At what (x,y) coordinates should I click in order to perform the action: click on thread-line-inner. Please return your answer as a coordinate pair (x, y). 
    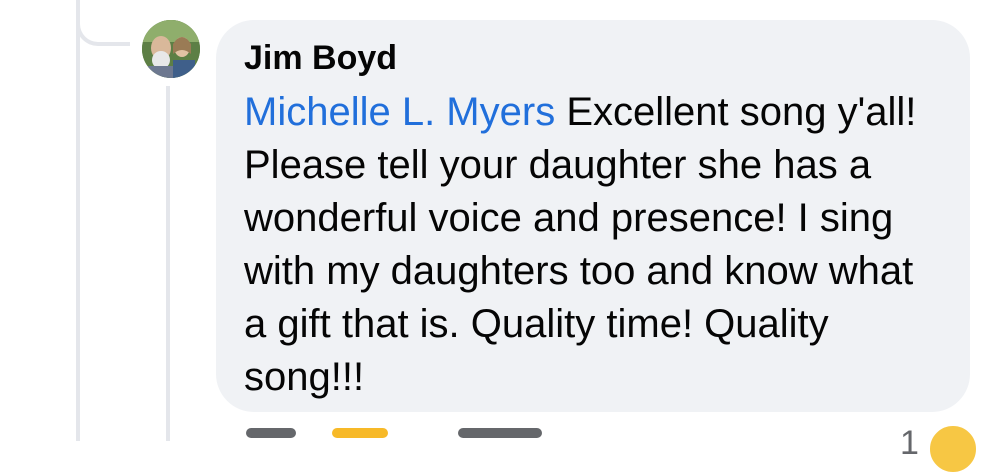
    Looking at the image, I should click on (168, 263).